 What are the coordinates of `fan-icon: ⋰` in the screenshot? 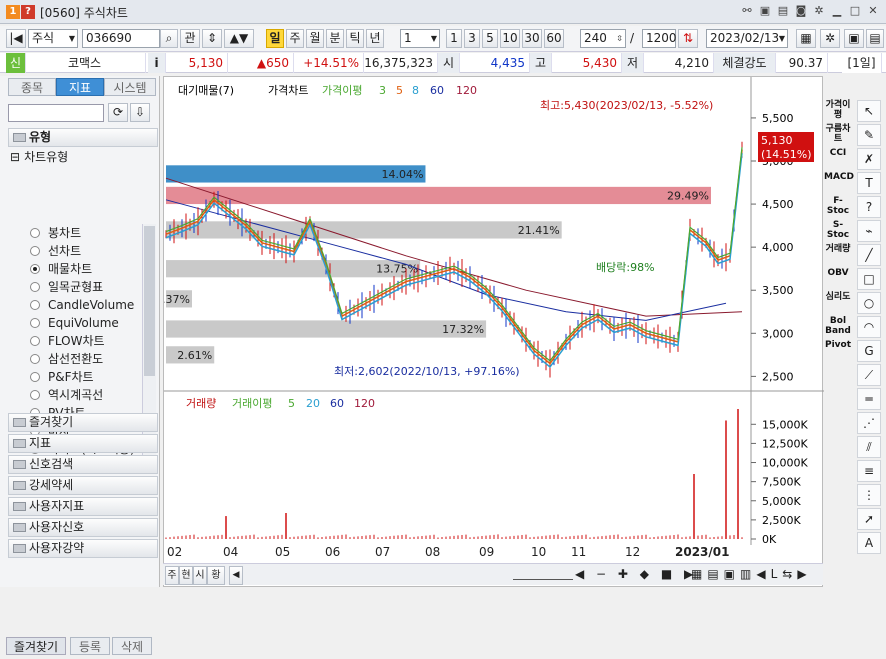 It's located at (869, 423).